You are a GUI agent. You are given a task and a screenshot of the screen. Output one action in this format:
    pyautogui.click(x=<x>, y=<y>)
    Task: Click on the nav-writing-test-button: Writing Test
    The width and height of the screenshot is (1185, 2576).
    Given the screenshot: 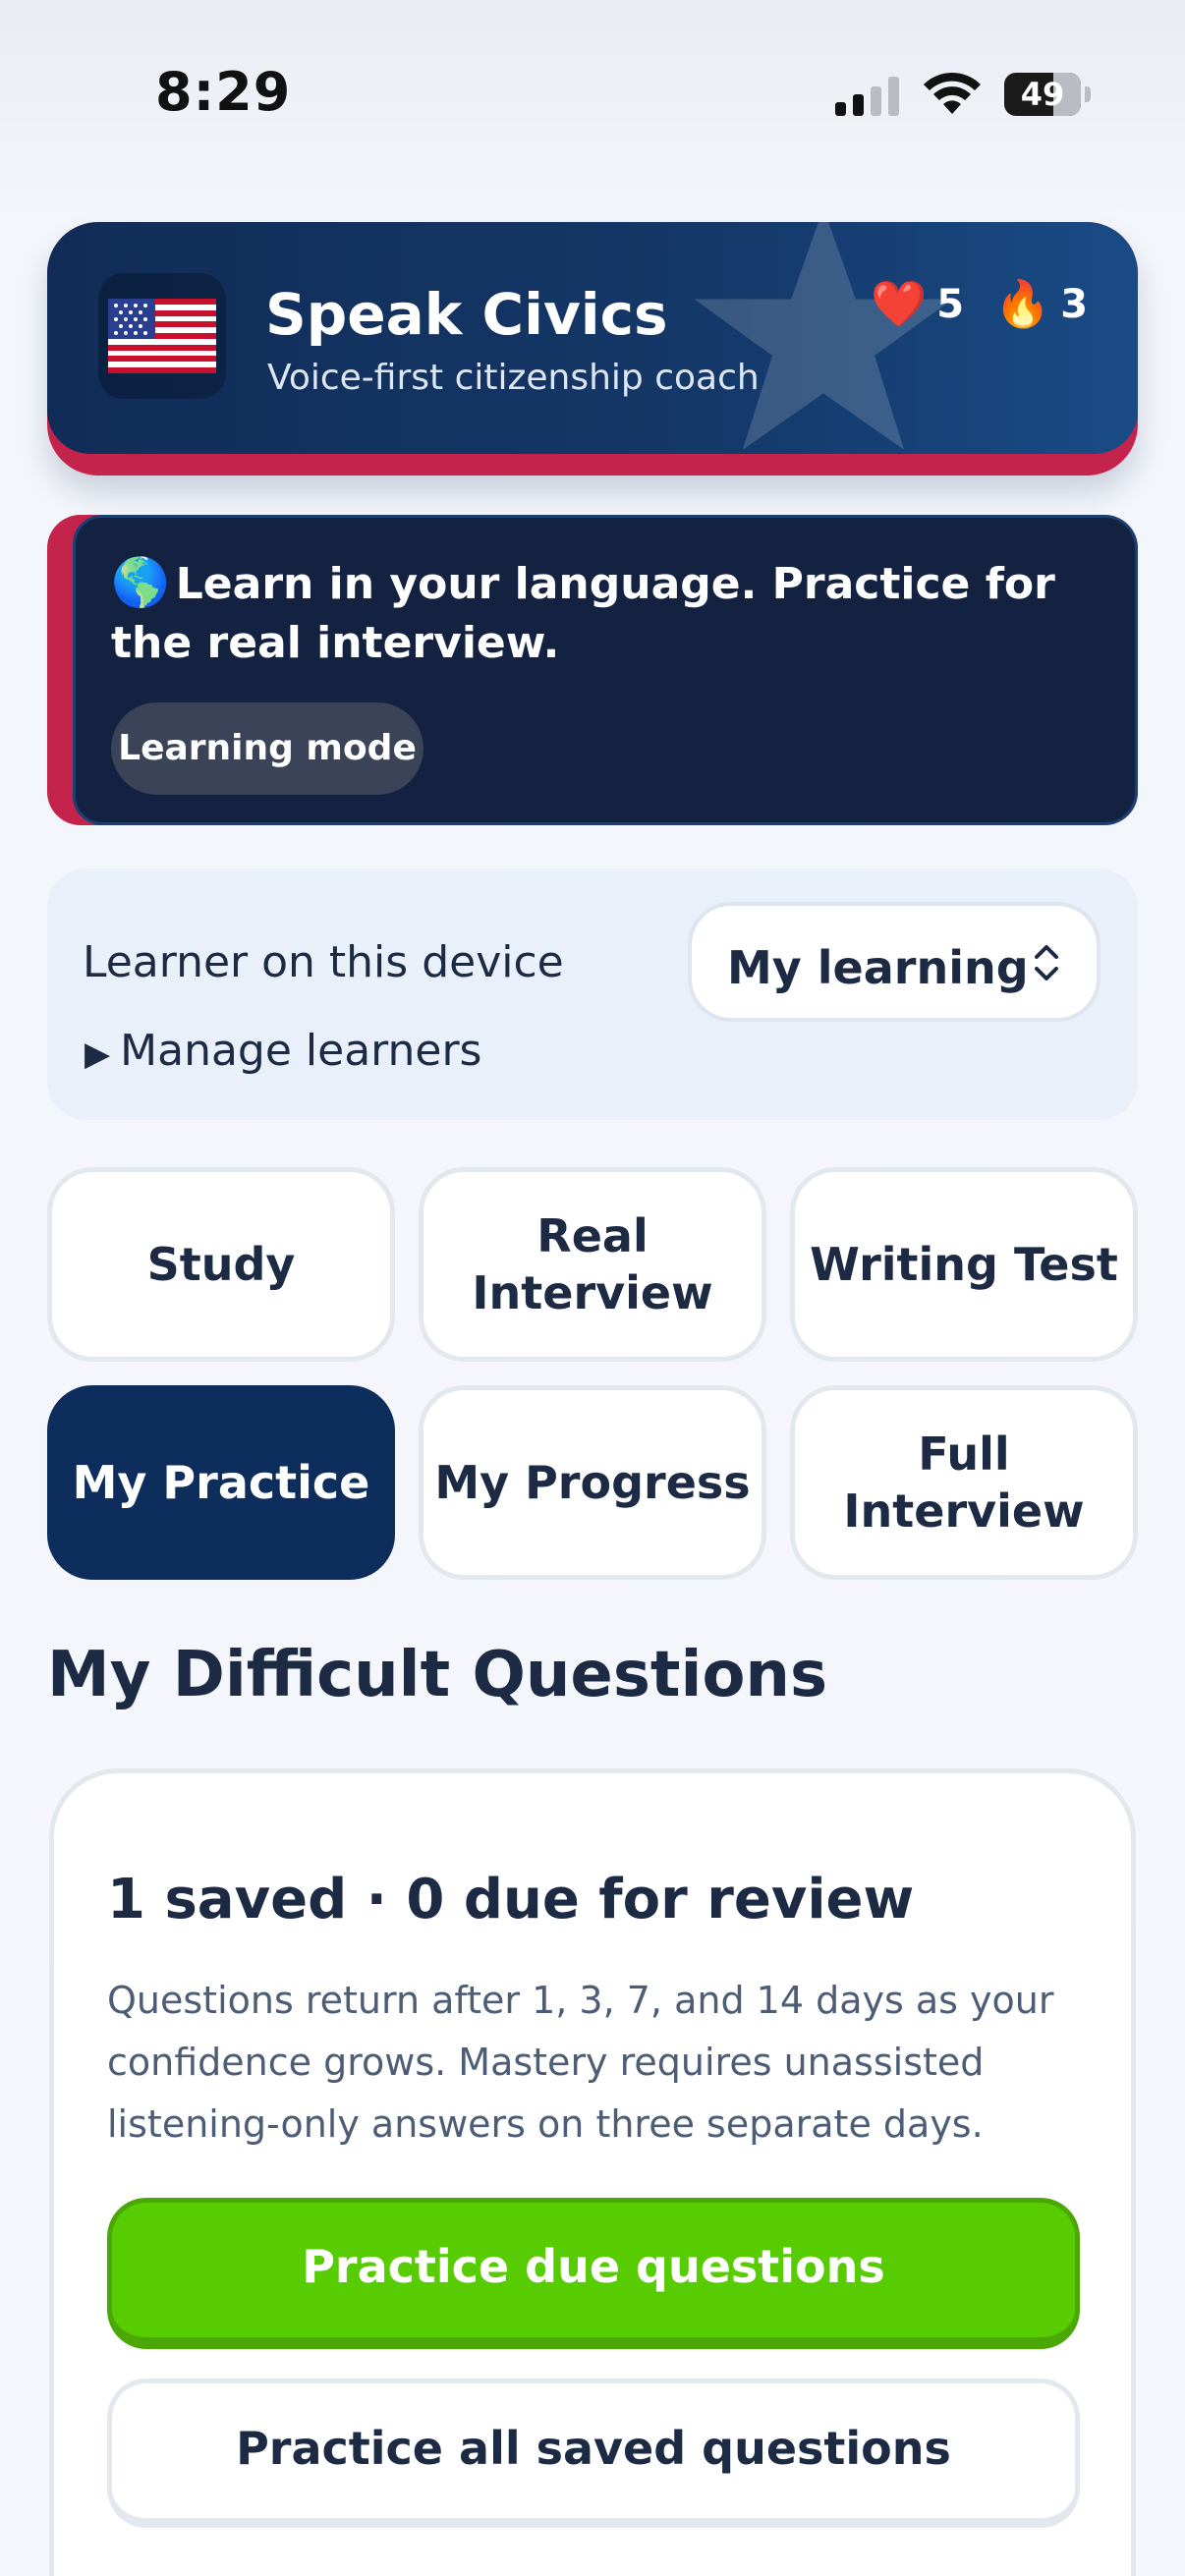 What is the action you would take?
    pyautogui.click(x=964, y=1264)
    